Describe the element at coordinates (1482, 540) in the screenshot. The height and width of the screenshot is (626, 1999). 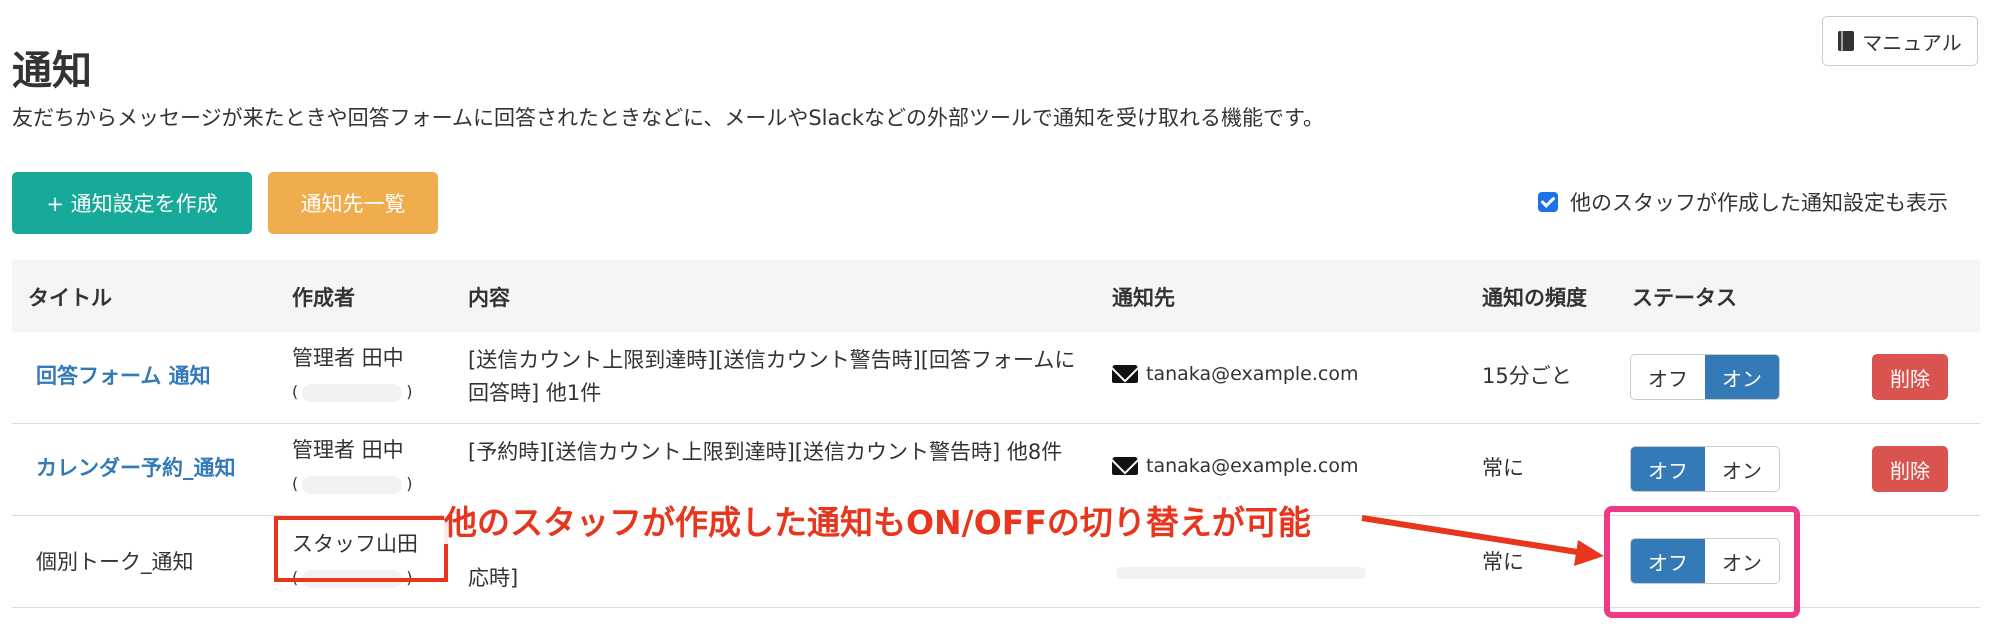
I see `annotation-arrow` at that location.